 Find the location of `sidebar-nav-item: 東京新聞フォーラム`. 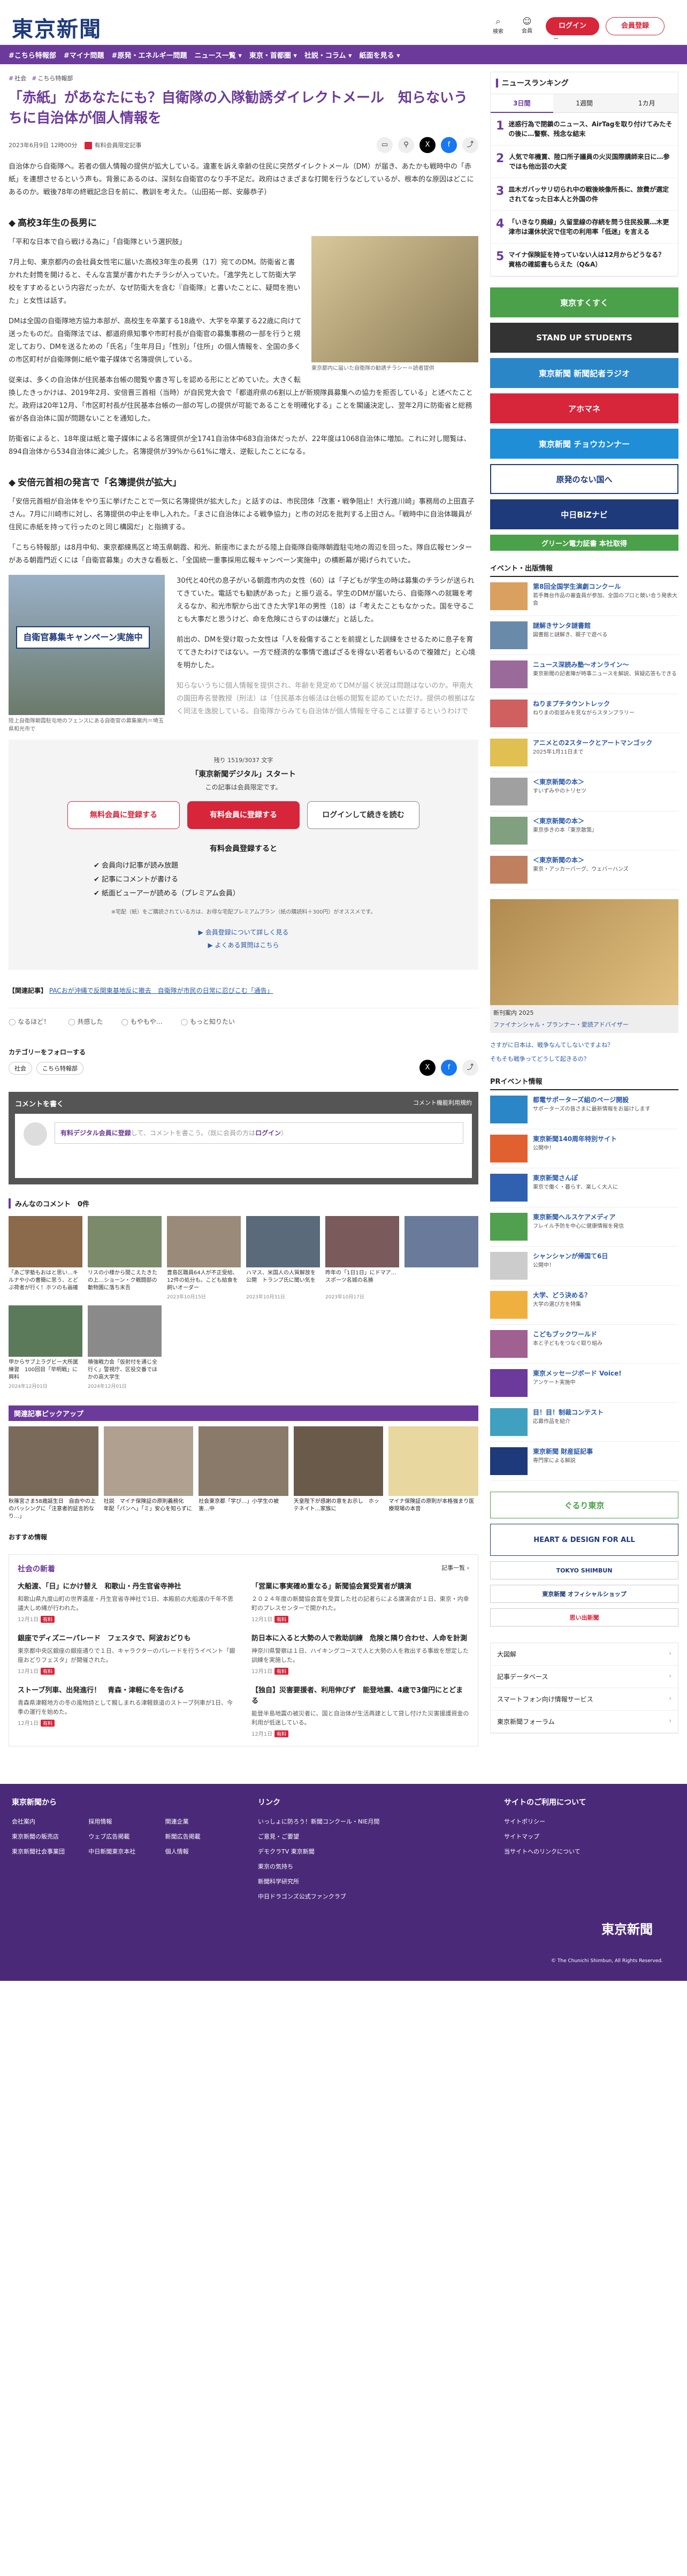

sidebar-nav-item: 東京新聞フォーラム is located at coordinates (584, 1722).